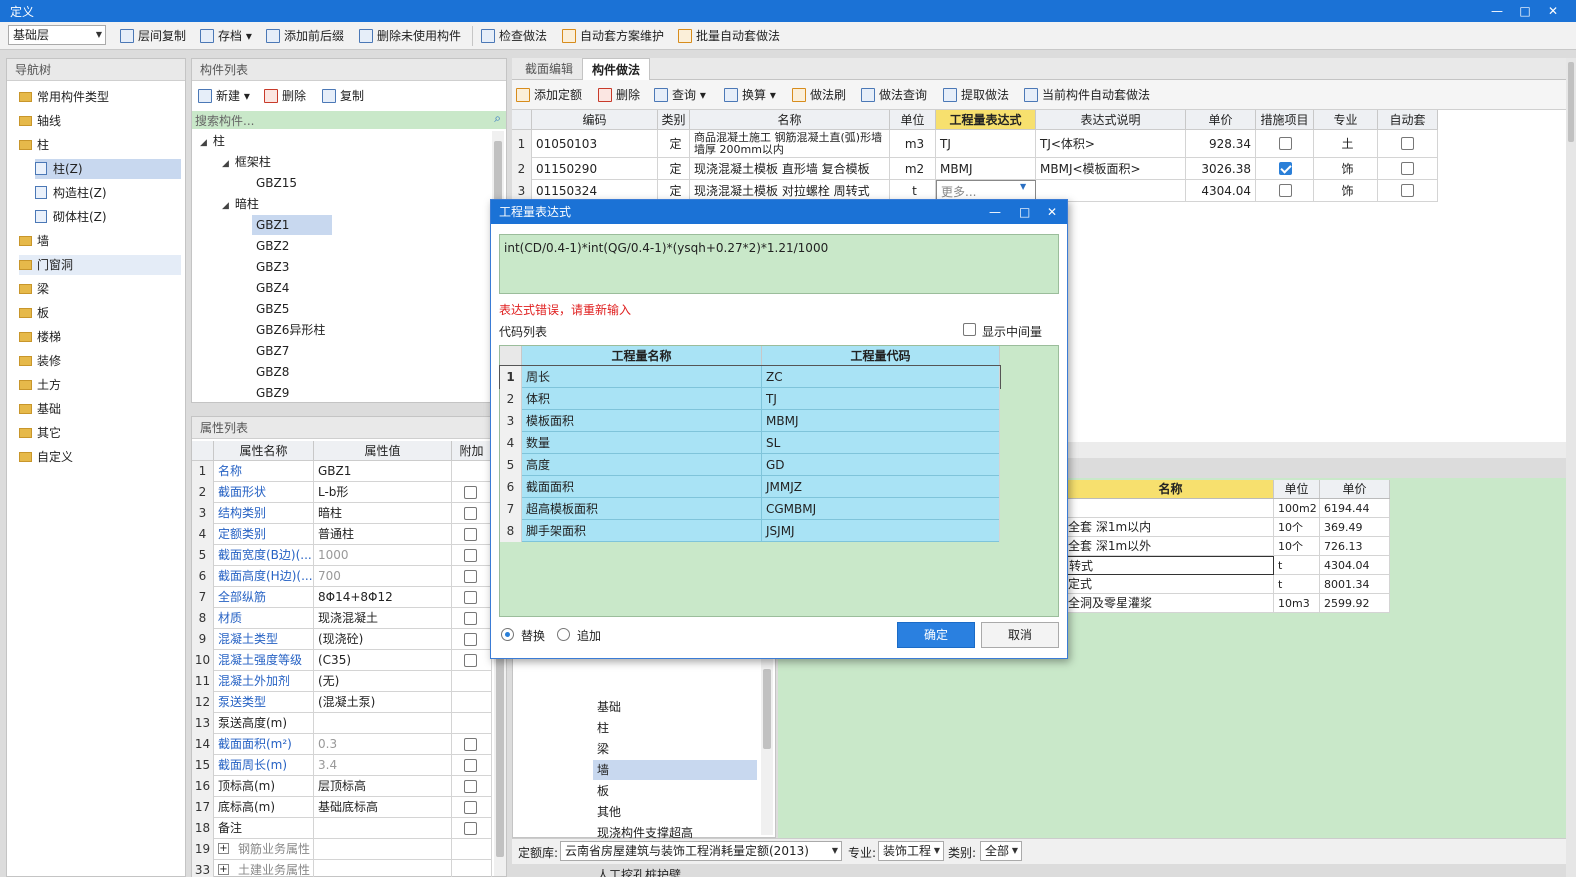 The image size is (1576, 877). What do you see at coordinates (342, 492) in the screenshot?
I see `property-row: 2 截面形状 L-b形` at bounding box center [342, 492].